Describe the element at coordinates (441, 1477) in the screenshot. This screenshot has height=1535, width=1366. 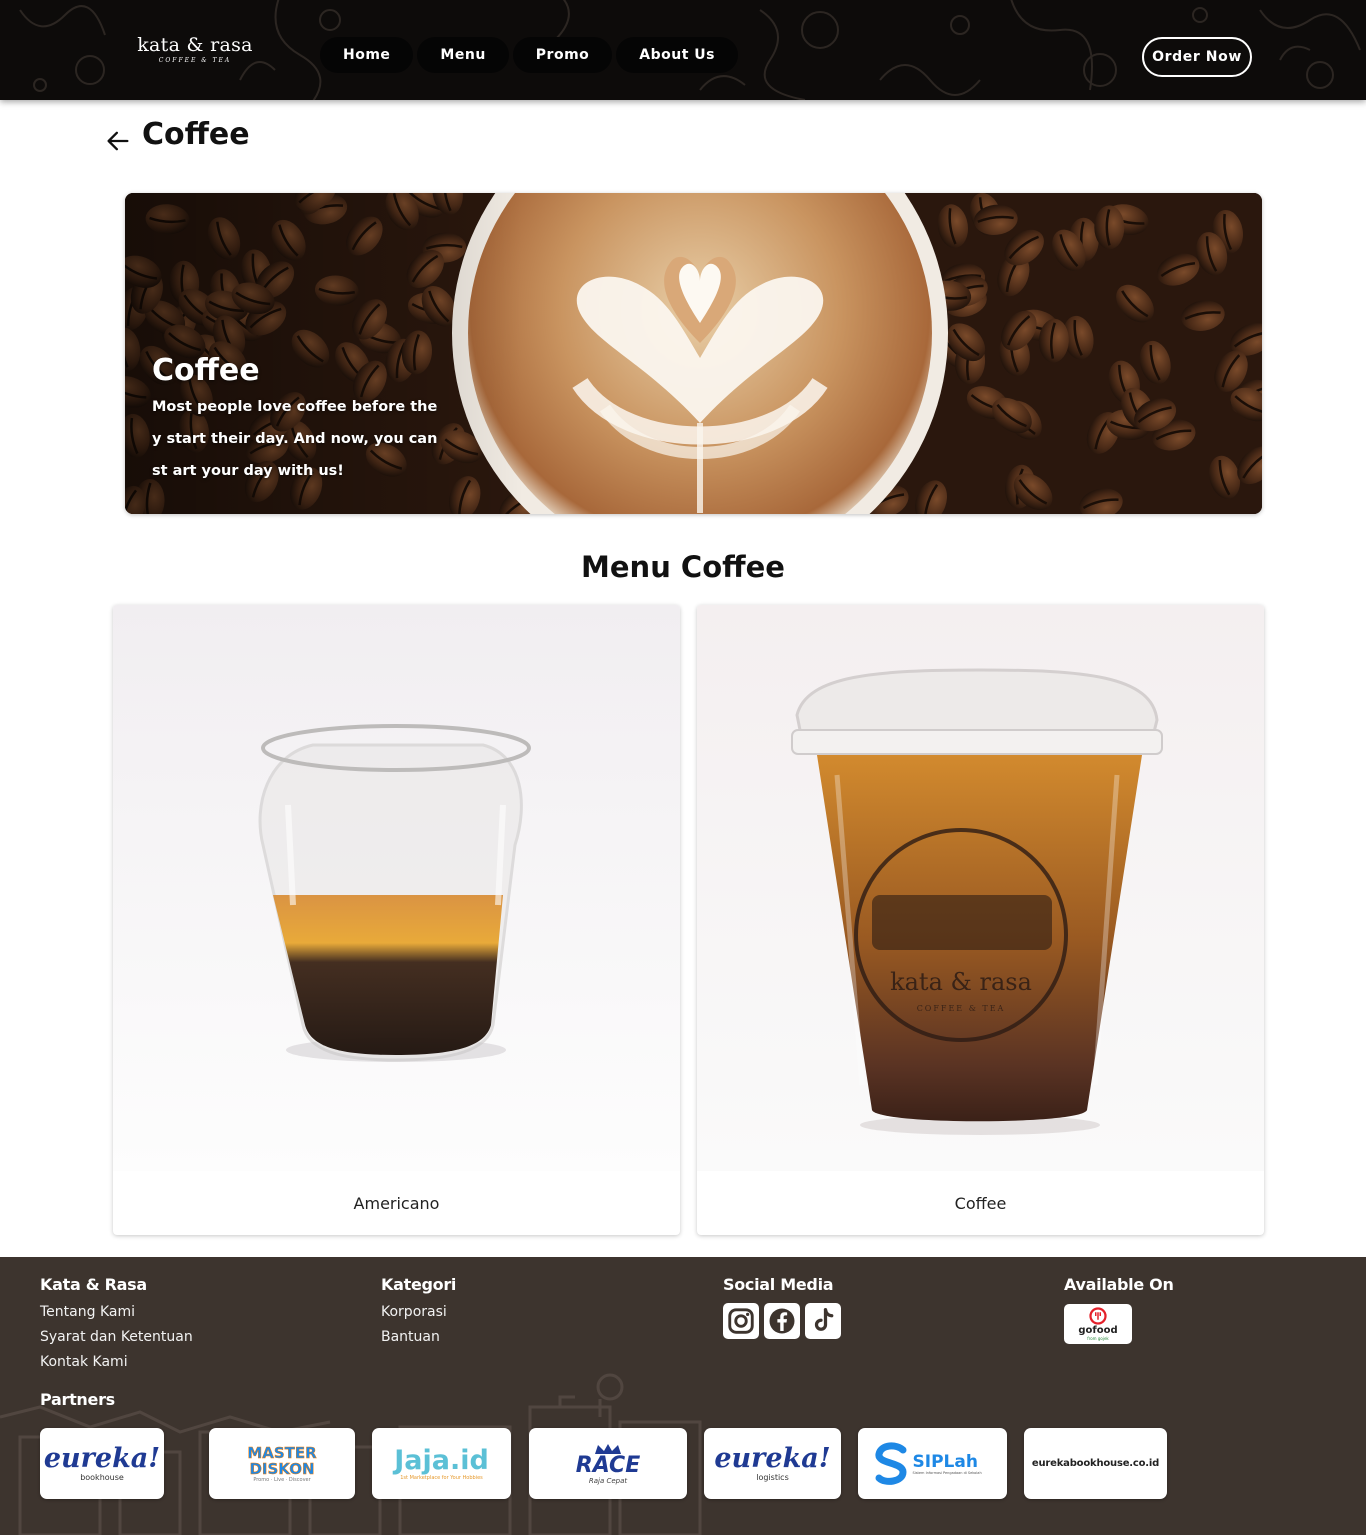
I see `partner-sub: 1st Marketplace for Your Hobbies` at that location.